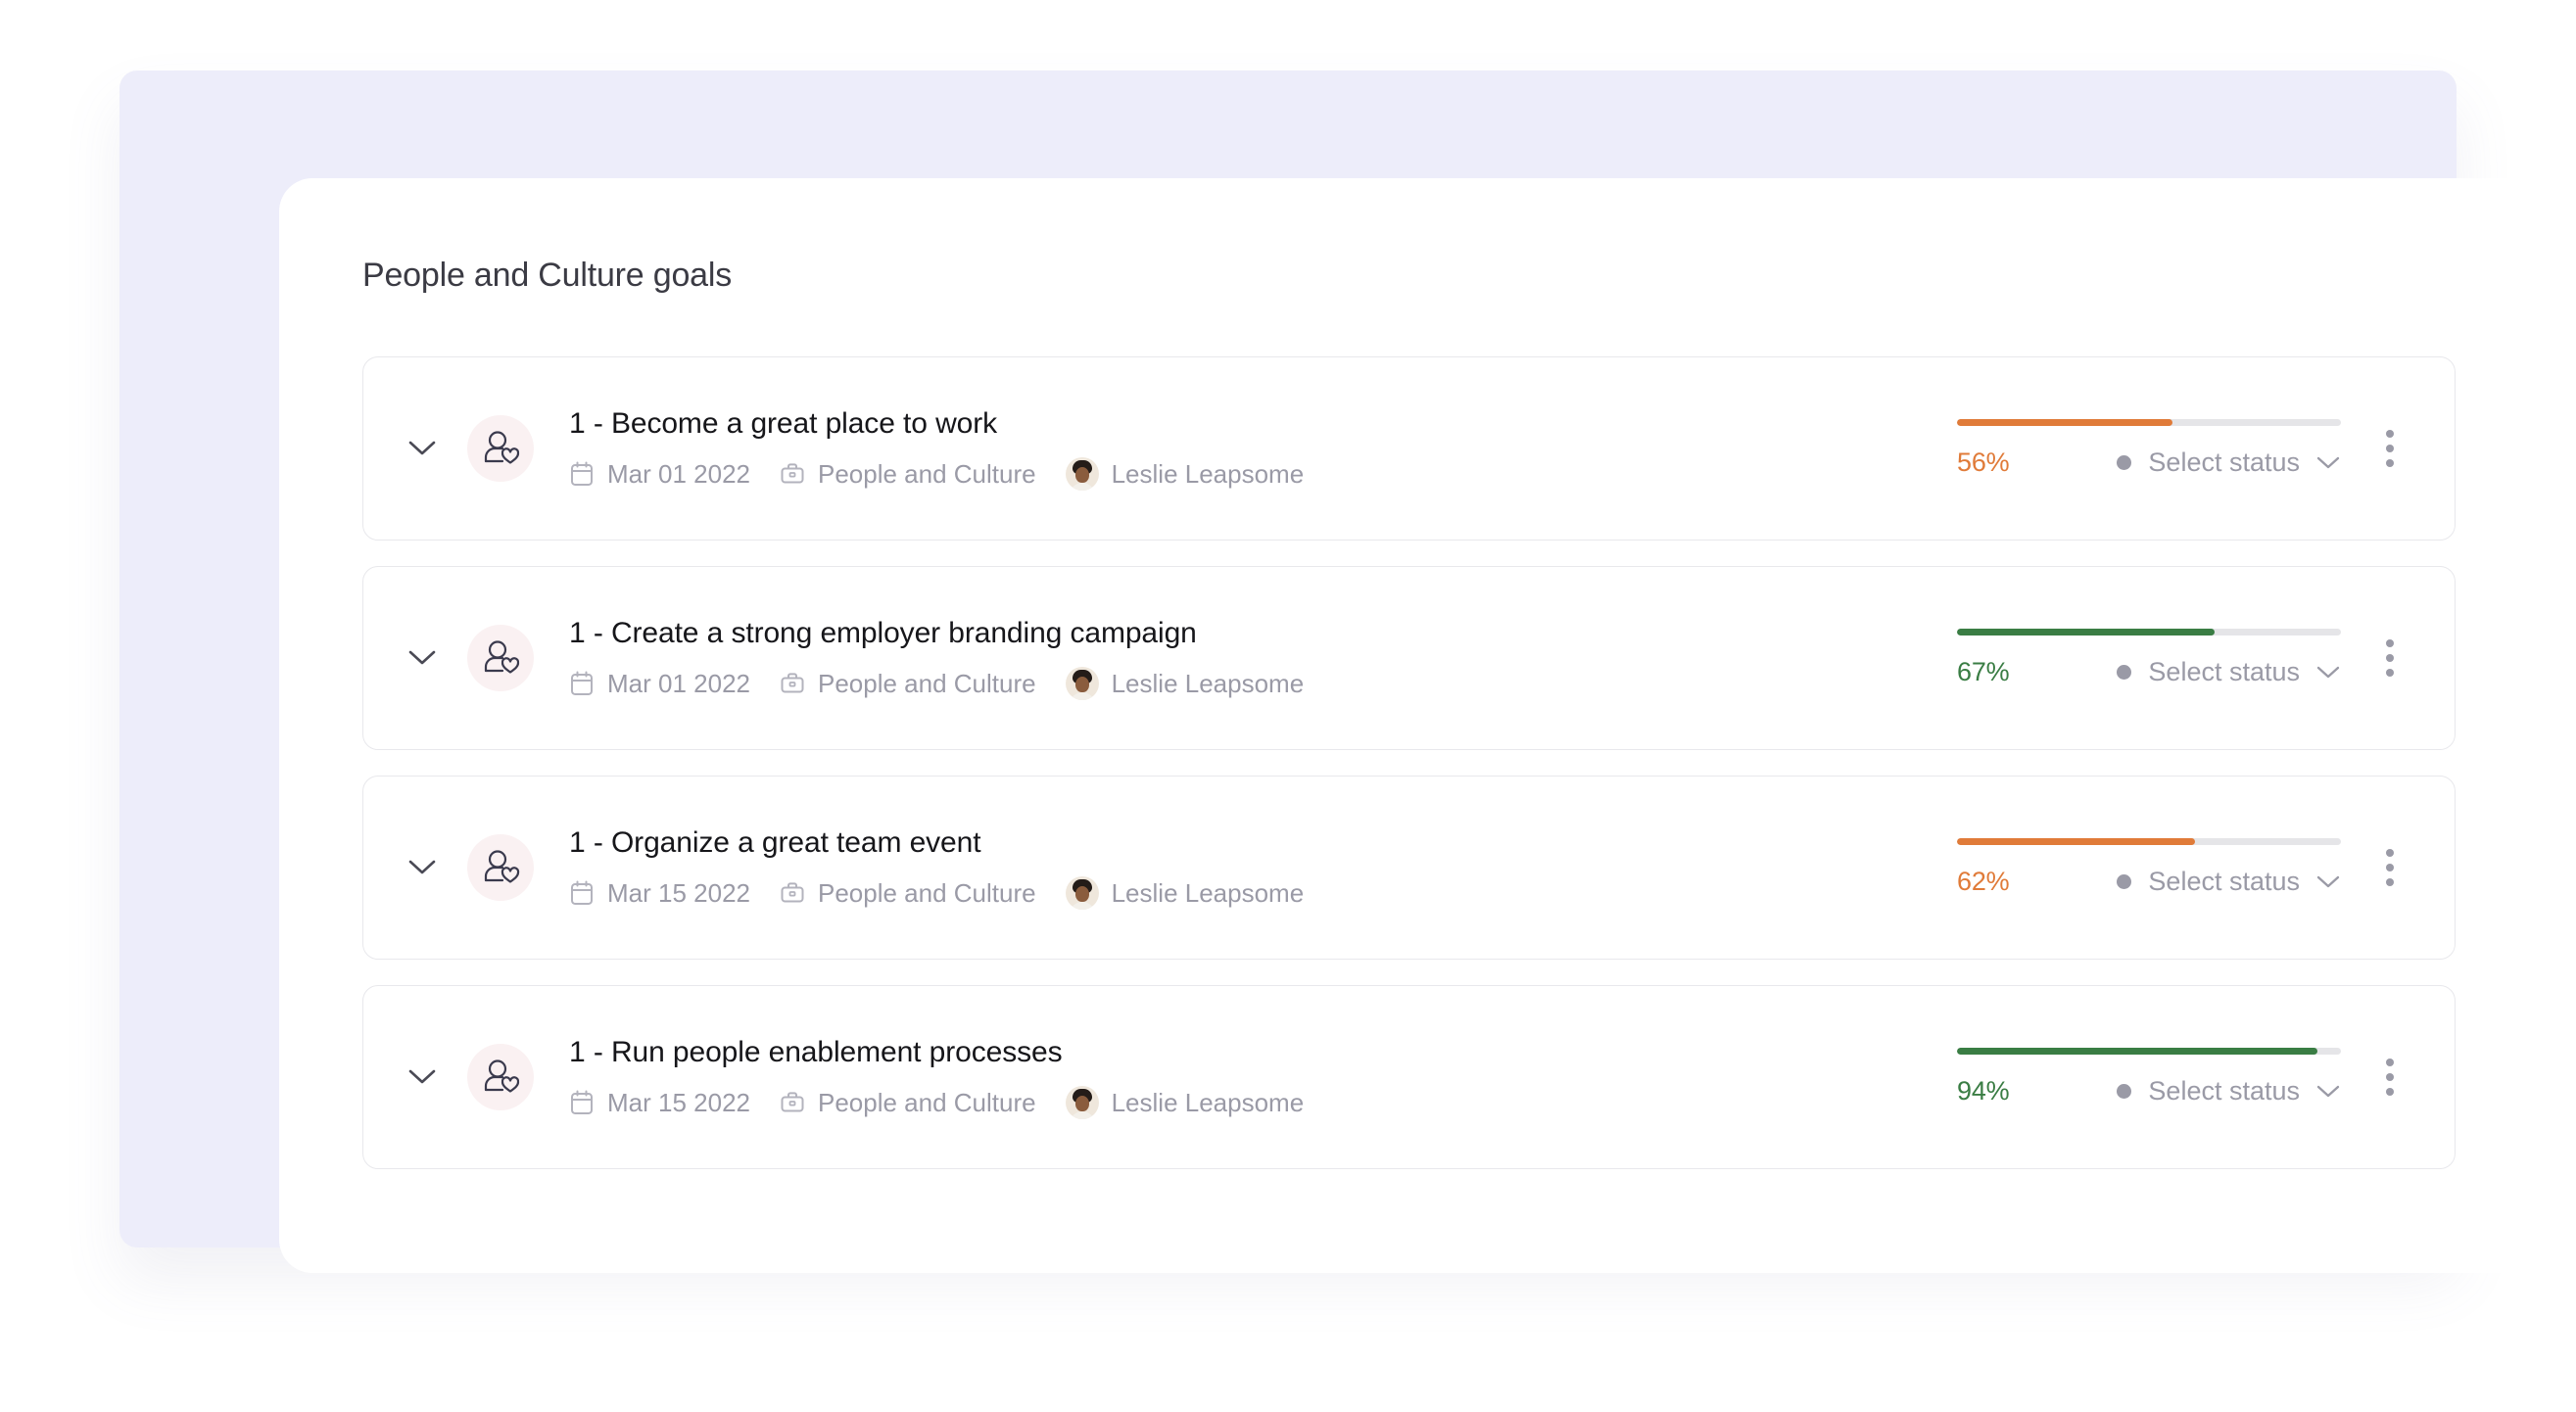 The height and width of the screenshot is (1412, 2576). What do you see at coordinates (1984, 882) in the screenshot?
I see `progress-percent-label: 62%` at bounding box center [1984, 882].